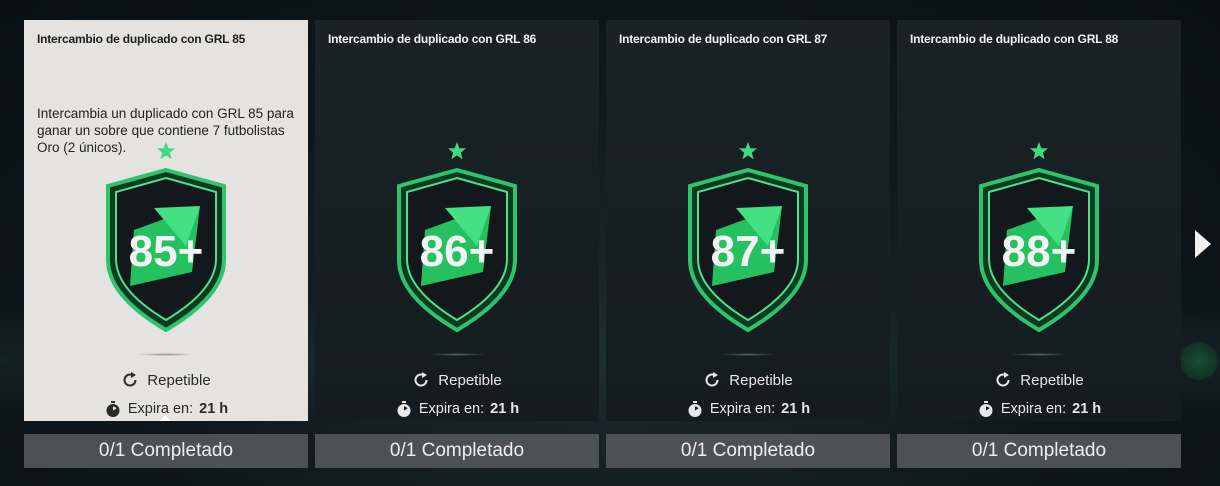 This screenshot has height=486, width=1220. Describe the element at coordinates (166, 451) in the screenshot. I see `progress-bar-grl-85: 0/1 Completado` at that location.